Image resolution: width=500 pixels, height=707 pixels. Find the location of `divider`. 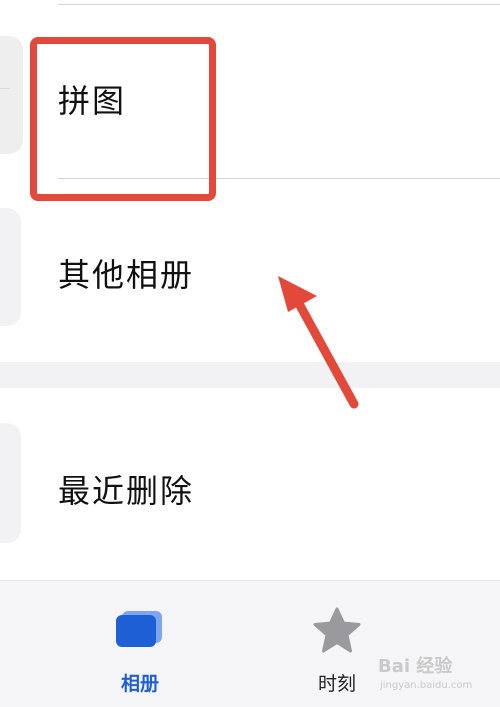

divider is located at coordinates (279, 4).